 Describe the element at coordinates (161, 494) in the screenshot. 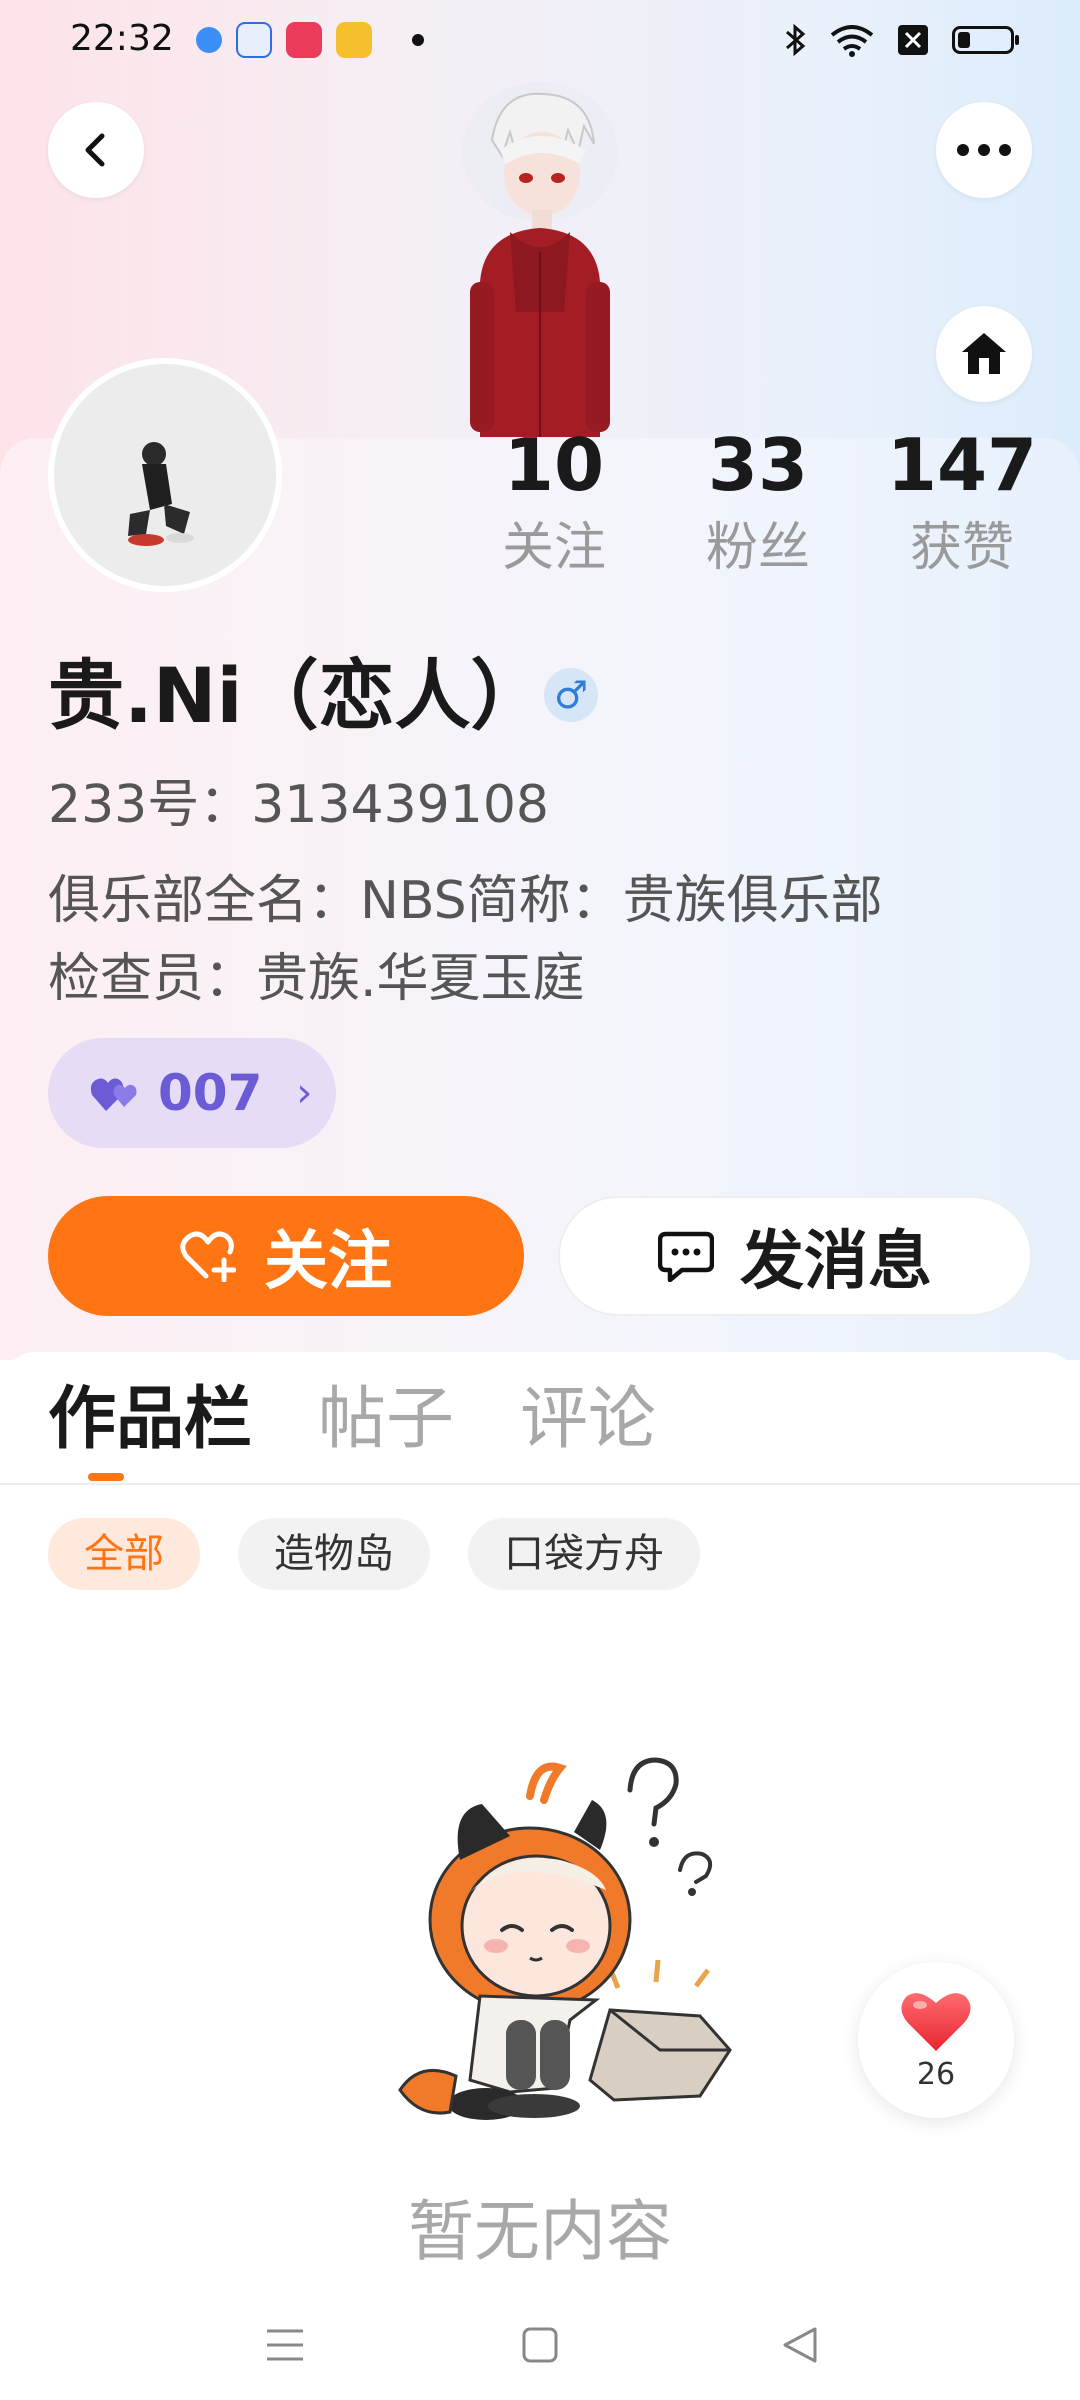

I see `avatar-character-icon` at that location.